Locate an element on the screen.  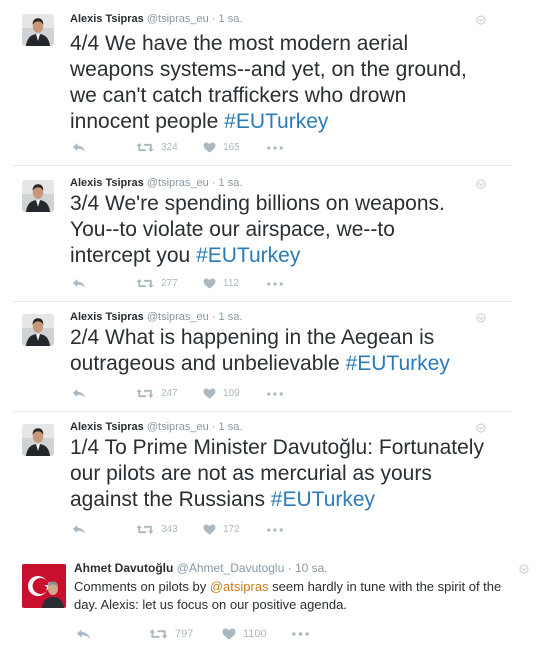
like-button: 165 is located at coordinates (221, 147).